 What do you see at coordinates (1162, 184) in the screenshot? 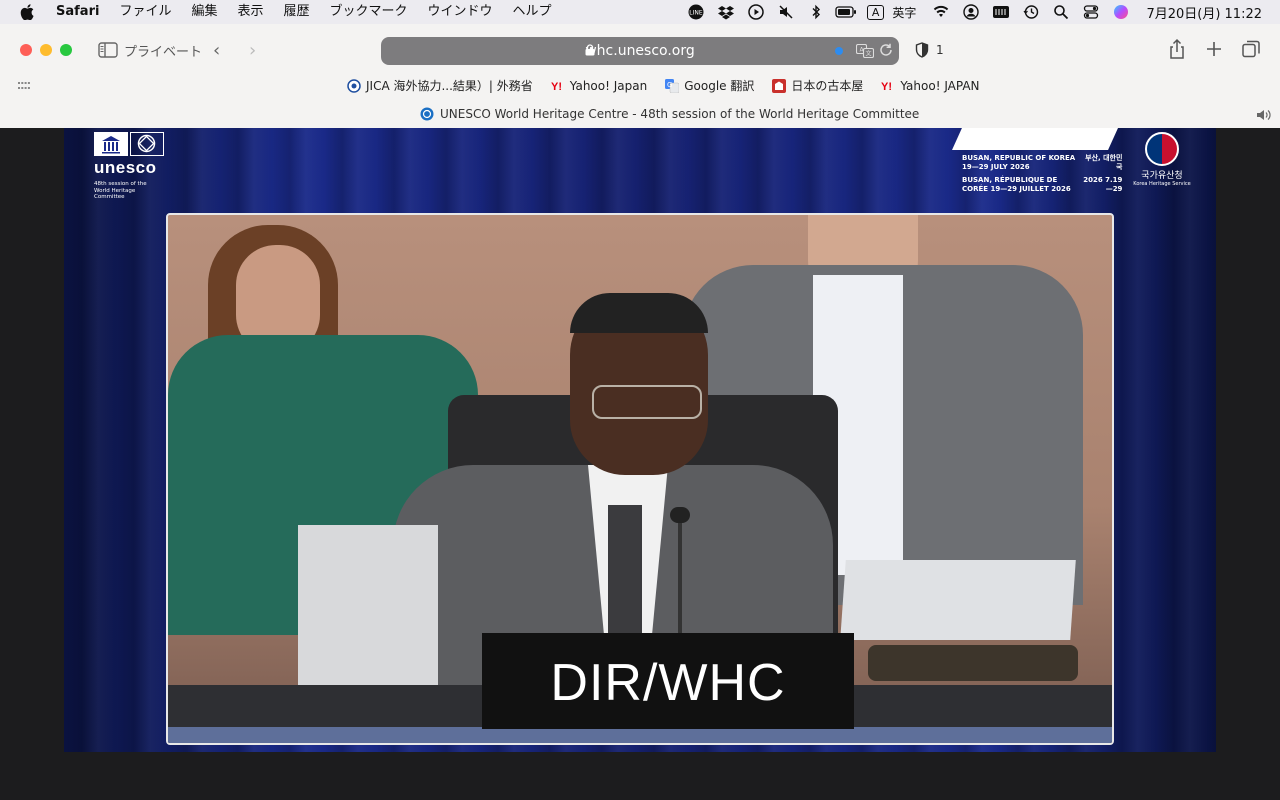
I see `korea-heritage-sub: Korea Heritage Service` at bounding box center [1162, 184].